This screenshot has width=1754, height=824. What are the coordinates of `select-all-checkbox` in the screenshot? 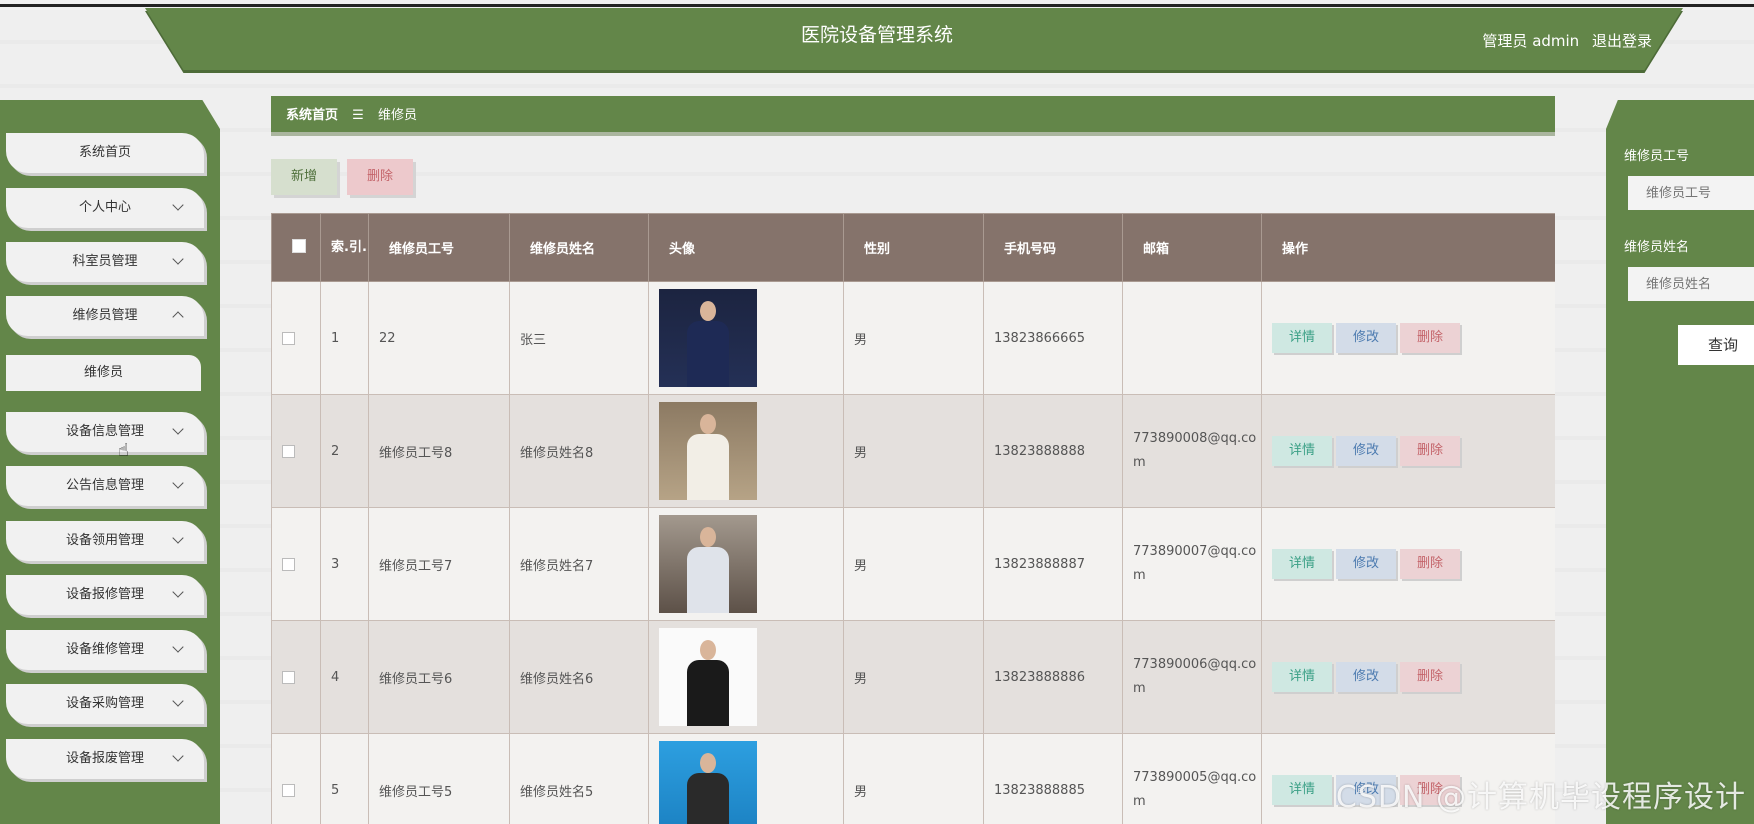 It's located at (299, 245).